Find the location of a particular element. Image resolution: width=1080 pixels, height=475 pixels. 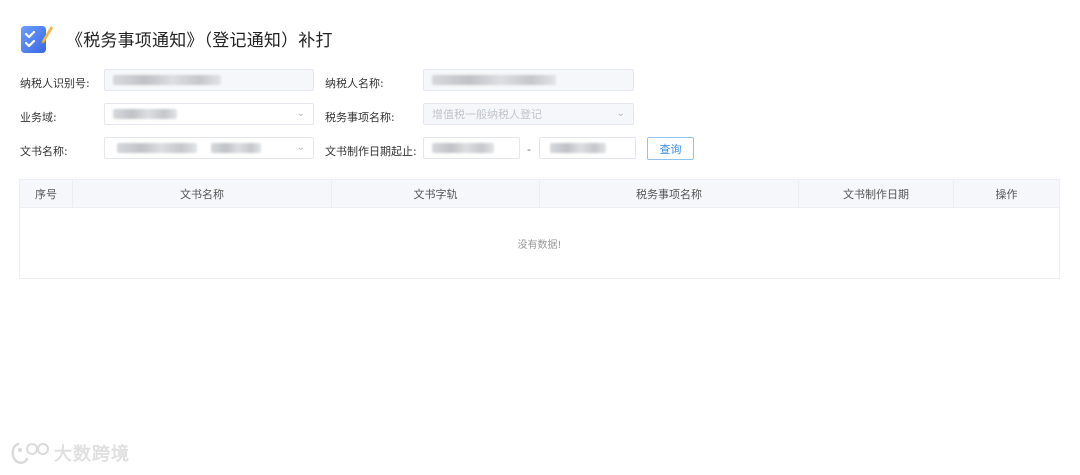

tax-matter-name-select: 增值税一般纳税人登记 ⌄ is located at coordinates (528, 114).